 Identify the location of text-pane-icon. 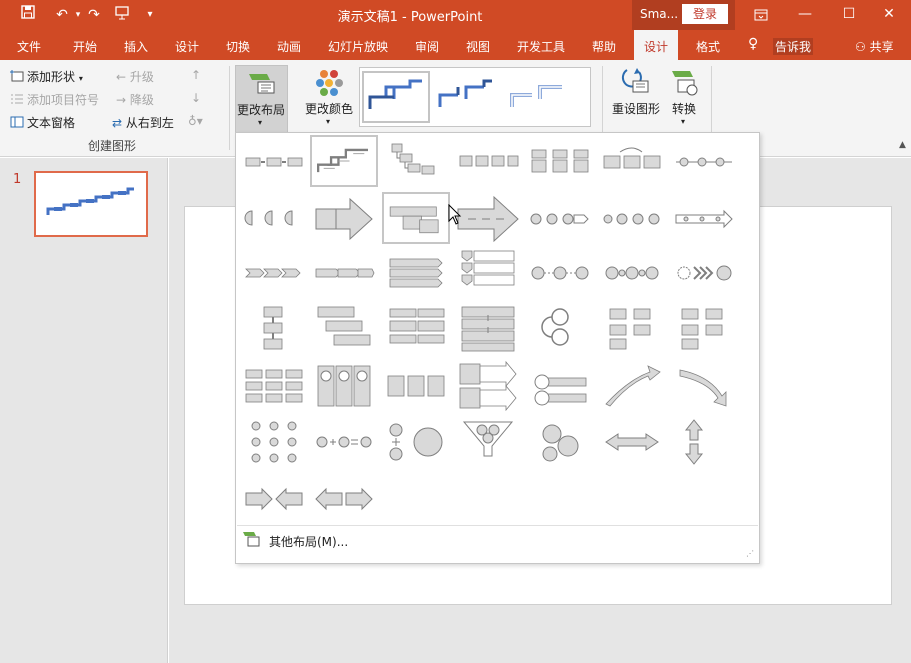
(17, 122).